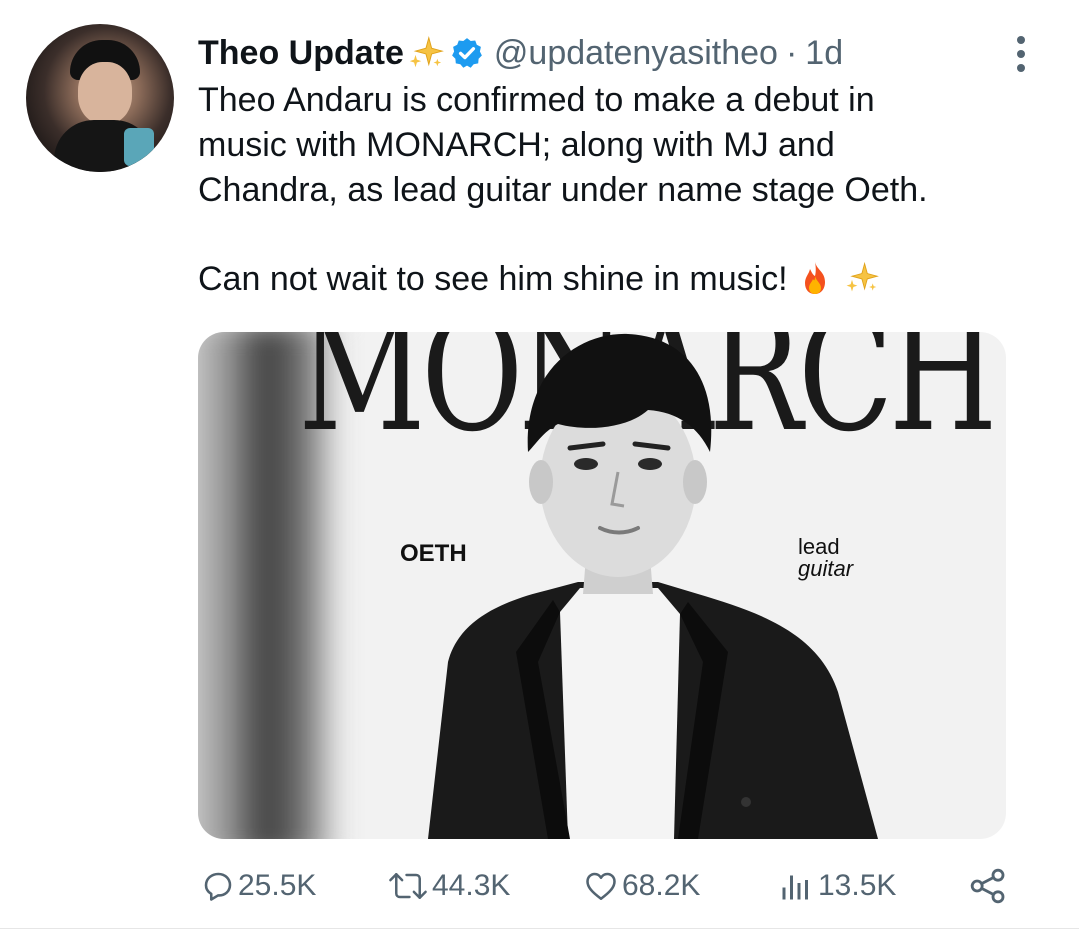 The image size is (1079, 932). What do you see at coordinates (815, 278) in the screenshot?
I see `fire-emoji-icon` at bounding box center [815, 278].